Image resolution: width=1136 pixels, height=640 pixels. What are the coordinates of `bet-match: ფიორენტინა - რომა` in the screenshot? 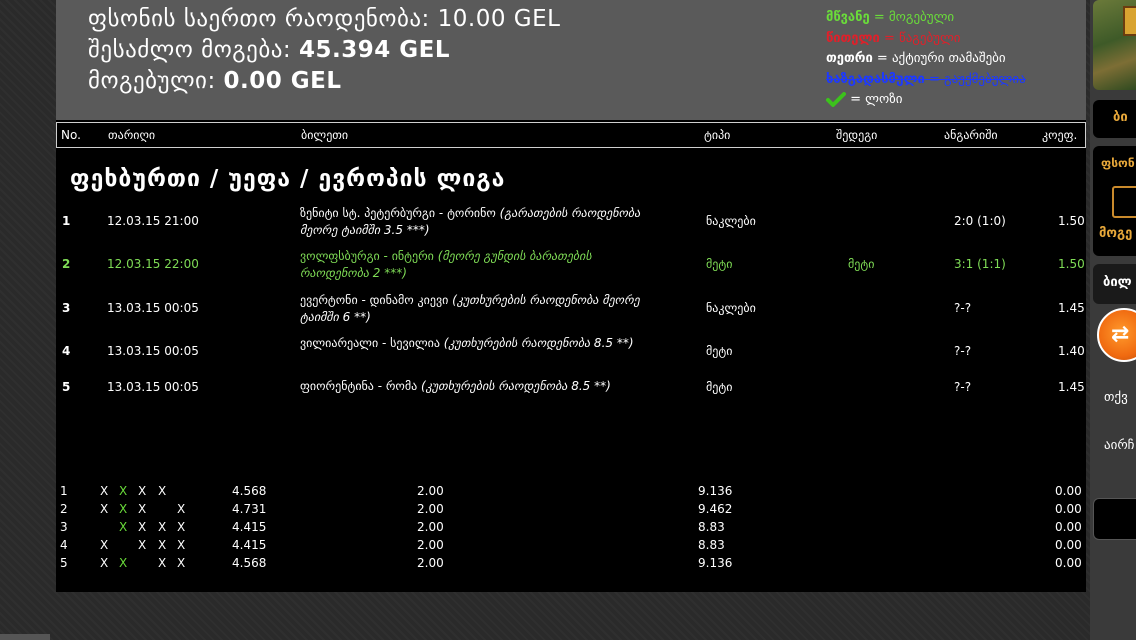 It's located at (361, 386).